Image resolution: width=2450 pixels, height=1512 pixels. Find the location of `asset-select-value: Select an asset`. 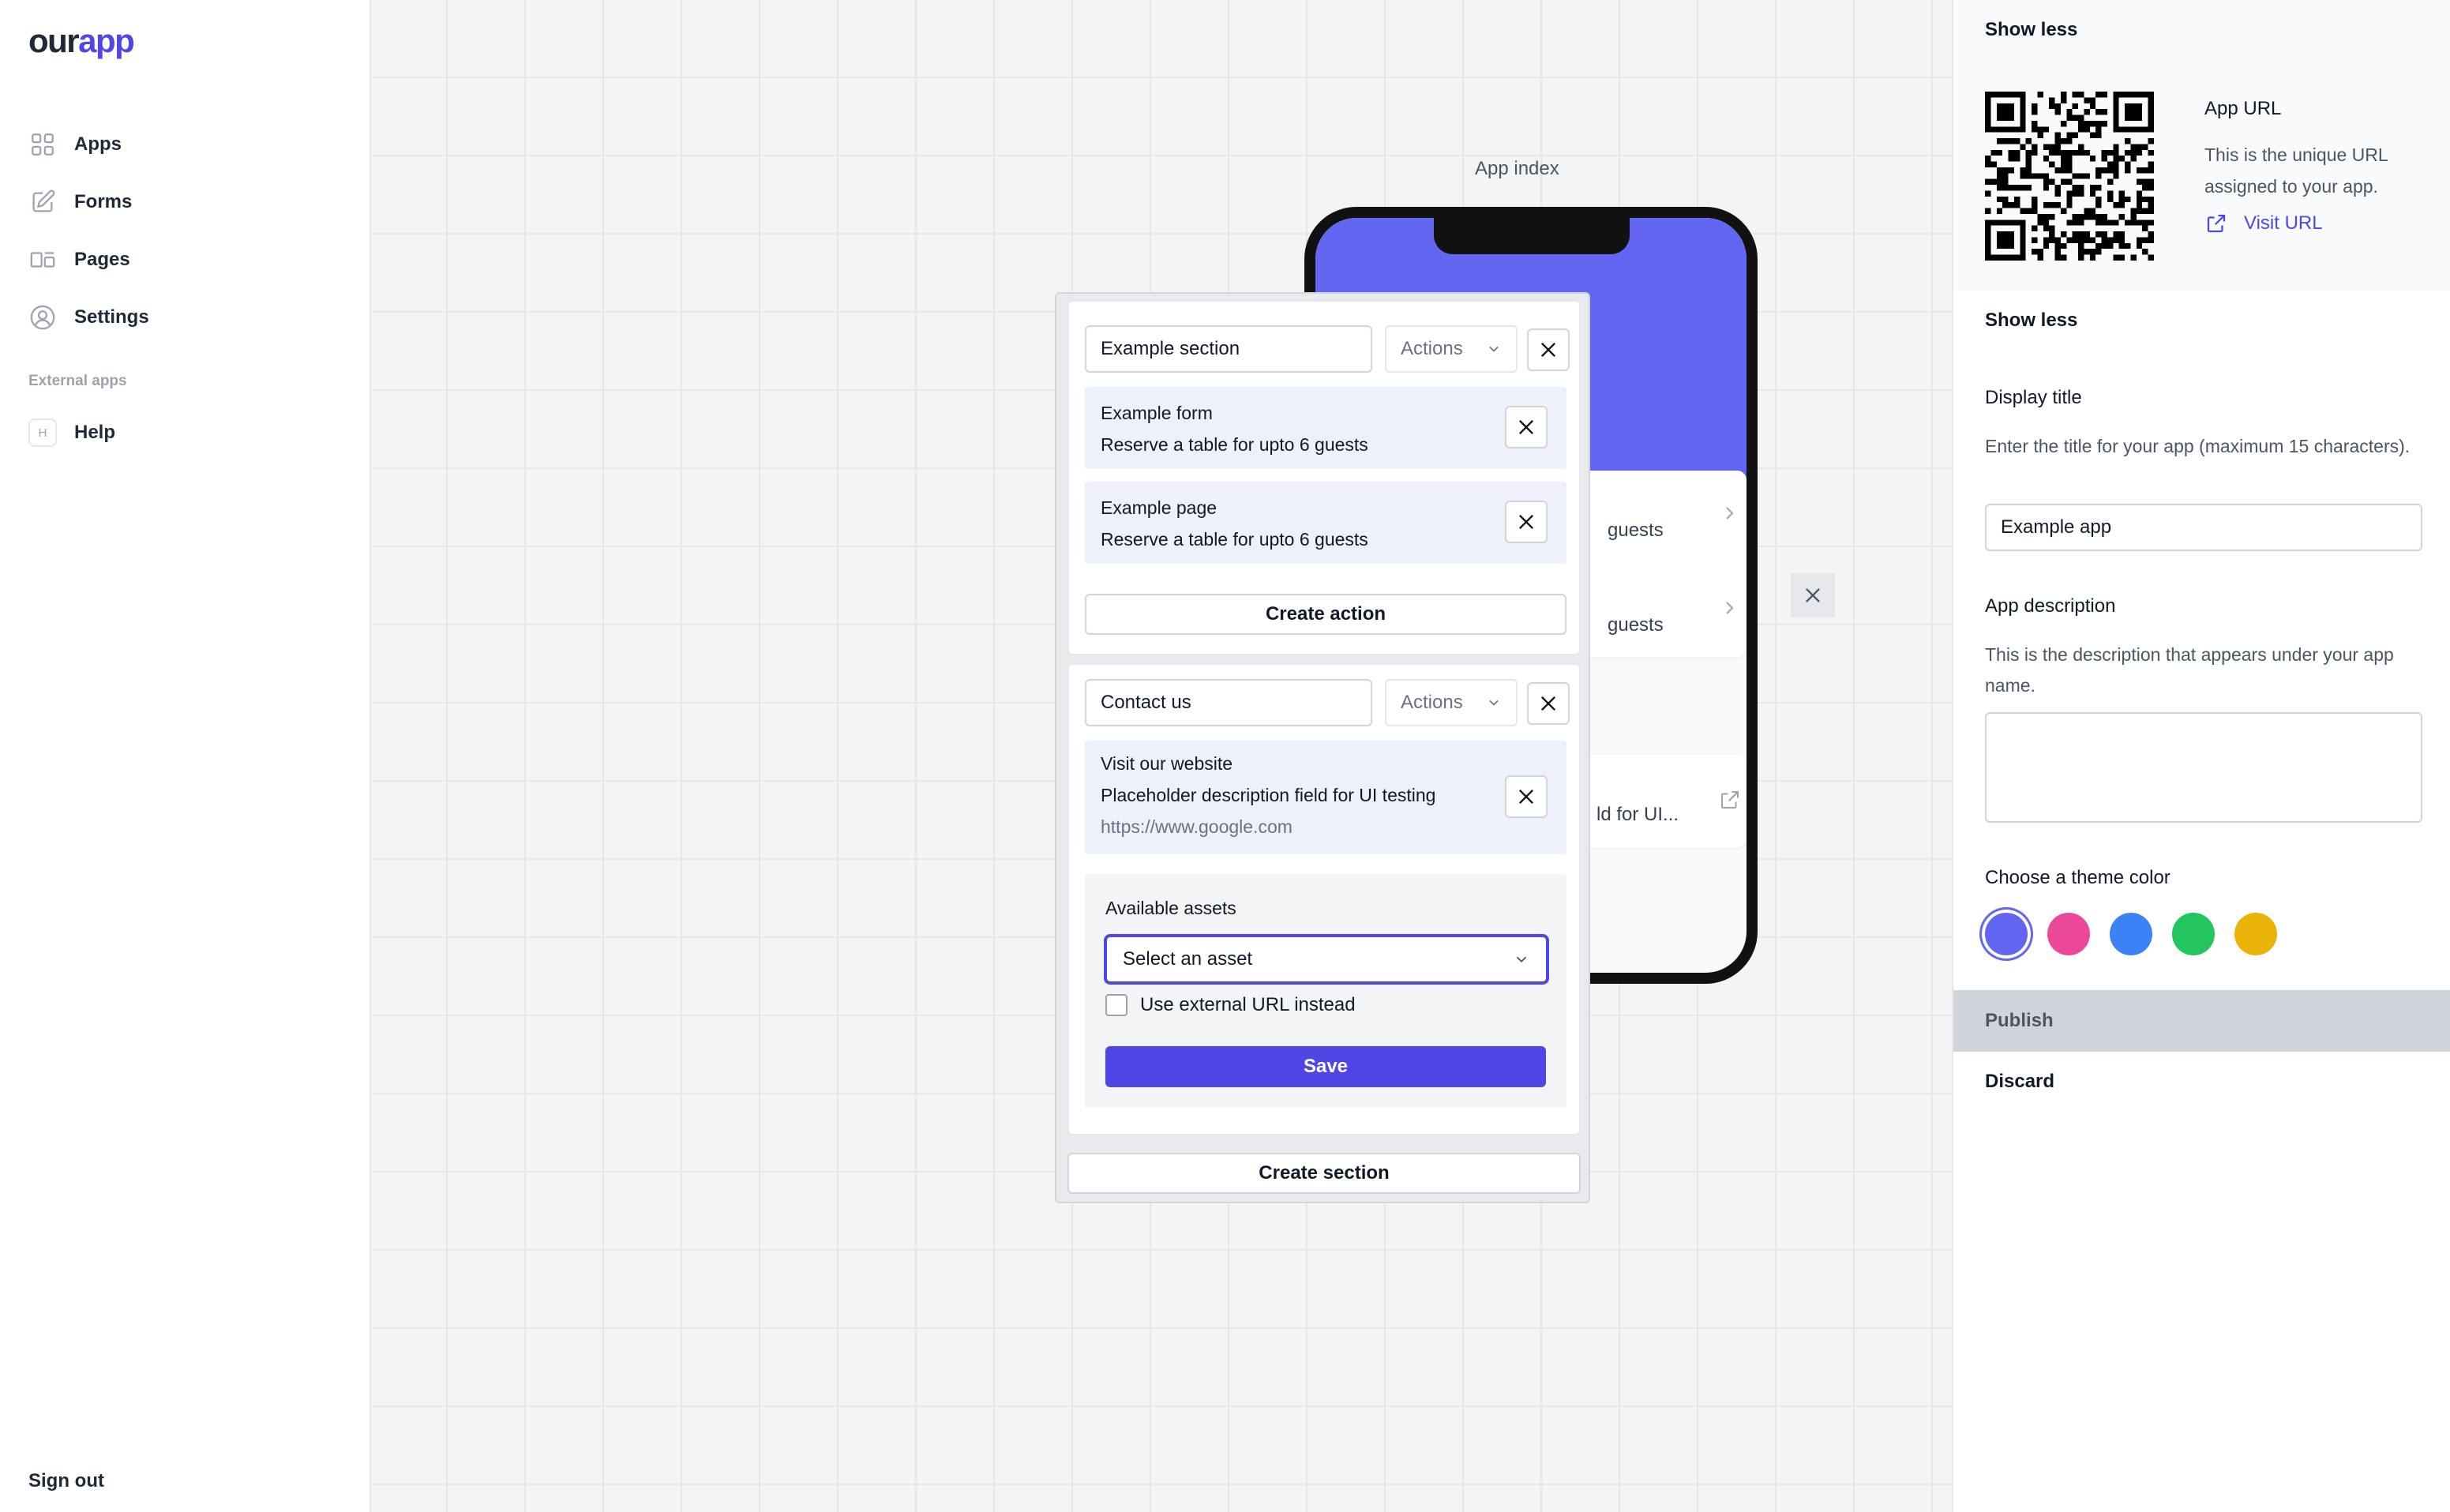

asset-select-value: Select an asset is located at coordinates (1188, 959).